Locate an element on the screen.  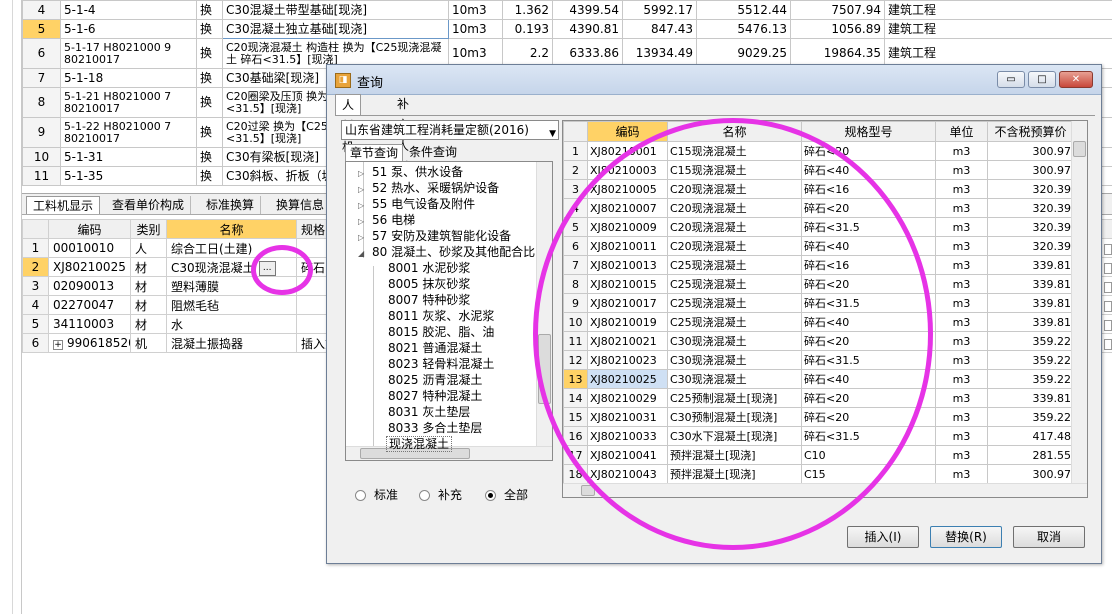
tab-material-display: 工料机显示 is located at coordinates (63, 205).